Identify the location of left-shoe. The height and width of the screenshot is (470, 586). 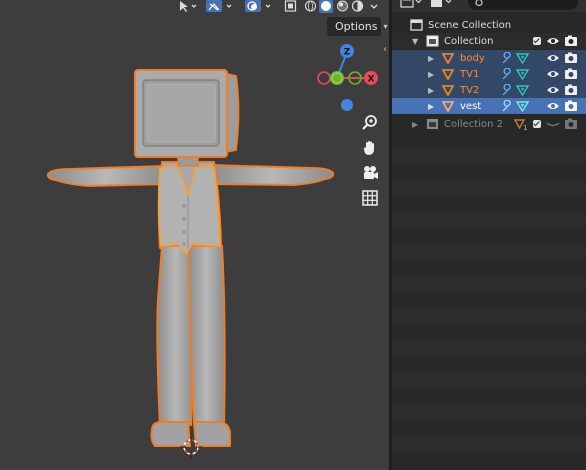
(170, 434).